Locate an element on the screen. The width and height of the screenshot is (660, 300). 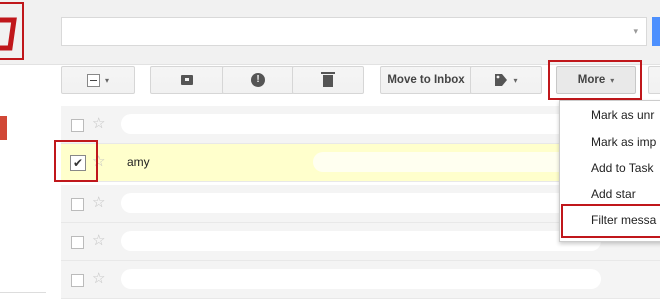
archive-button is located at coordinates (187, 80).